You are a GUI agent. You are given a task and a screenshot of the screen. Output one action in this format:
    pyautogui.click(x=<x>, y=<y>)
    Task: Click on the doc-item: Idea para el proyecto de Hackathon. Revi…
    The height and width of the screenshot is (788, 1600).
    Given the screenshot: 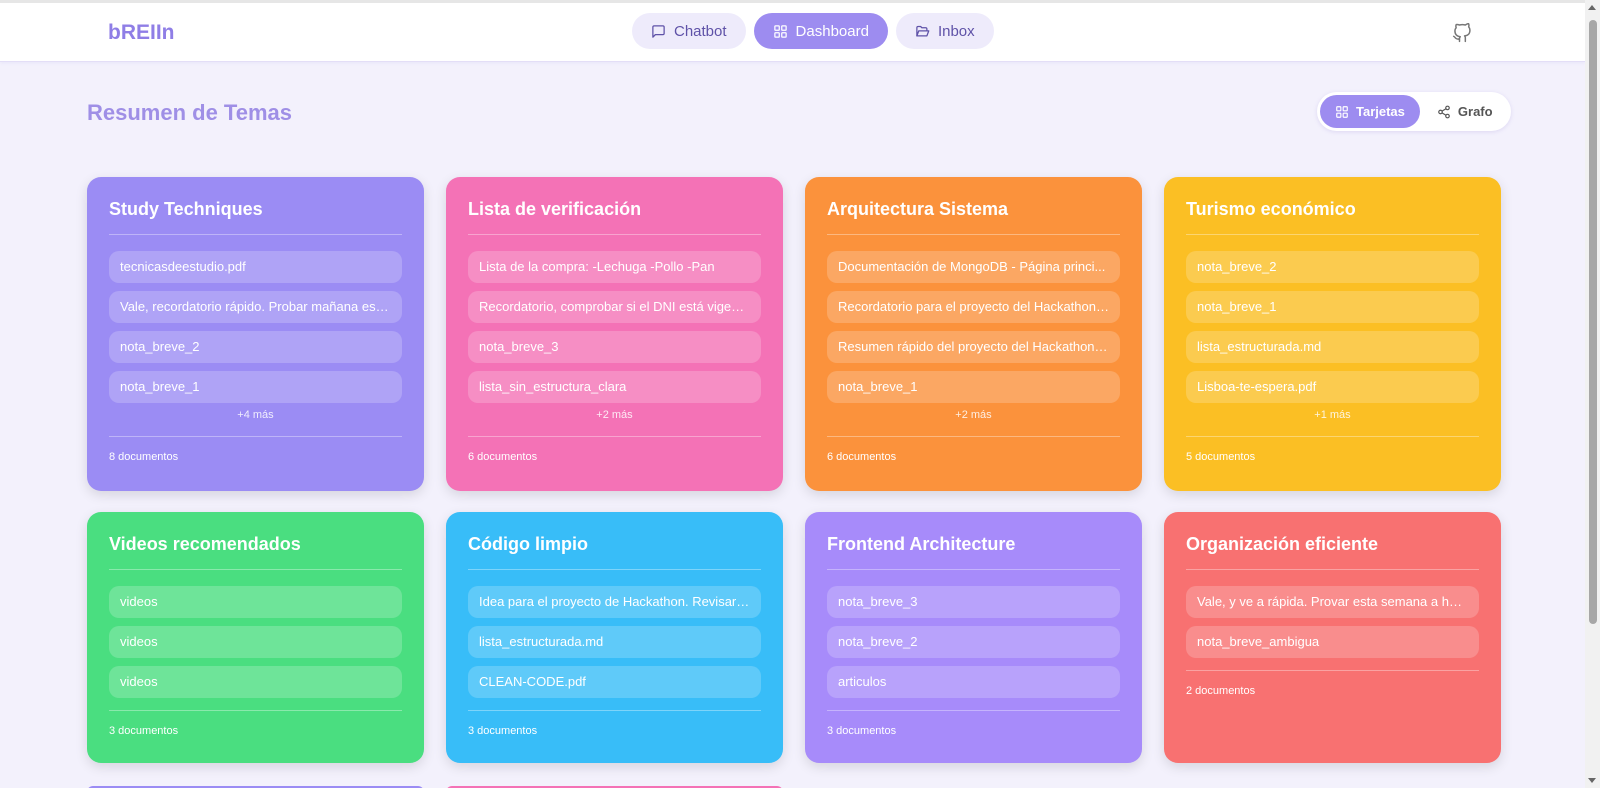 What is the action you would take?
    pyautogui.click(x=614, y=602)
    